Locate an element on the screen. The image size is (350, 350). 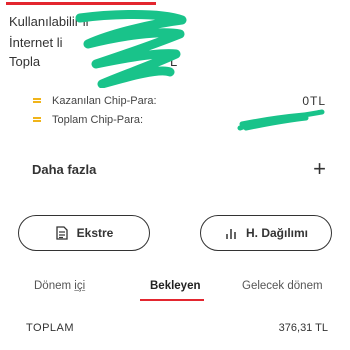
total-chip-row: Toplam Chip-Para: is located at coordinates (179, 120).